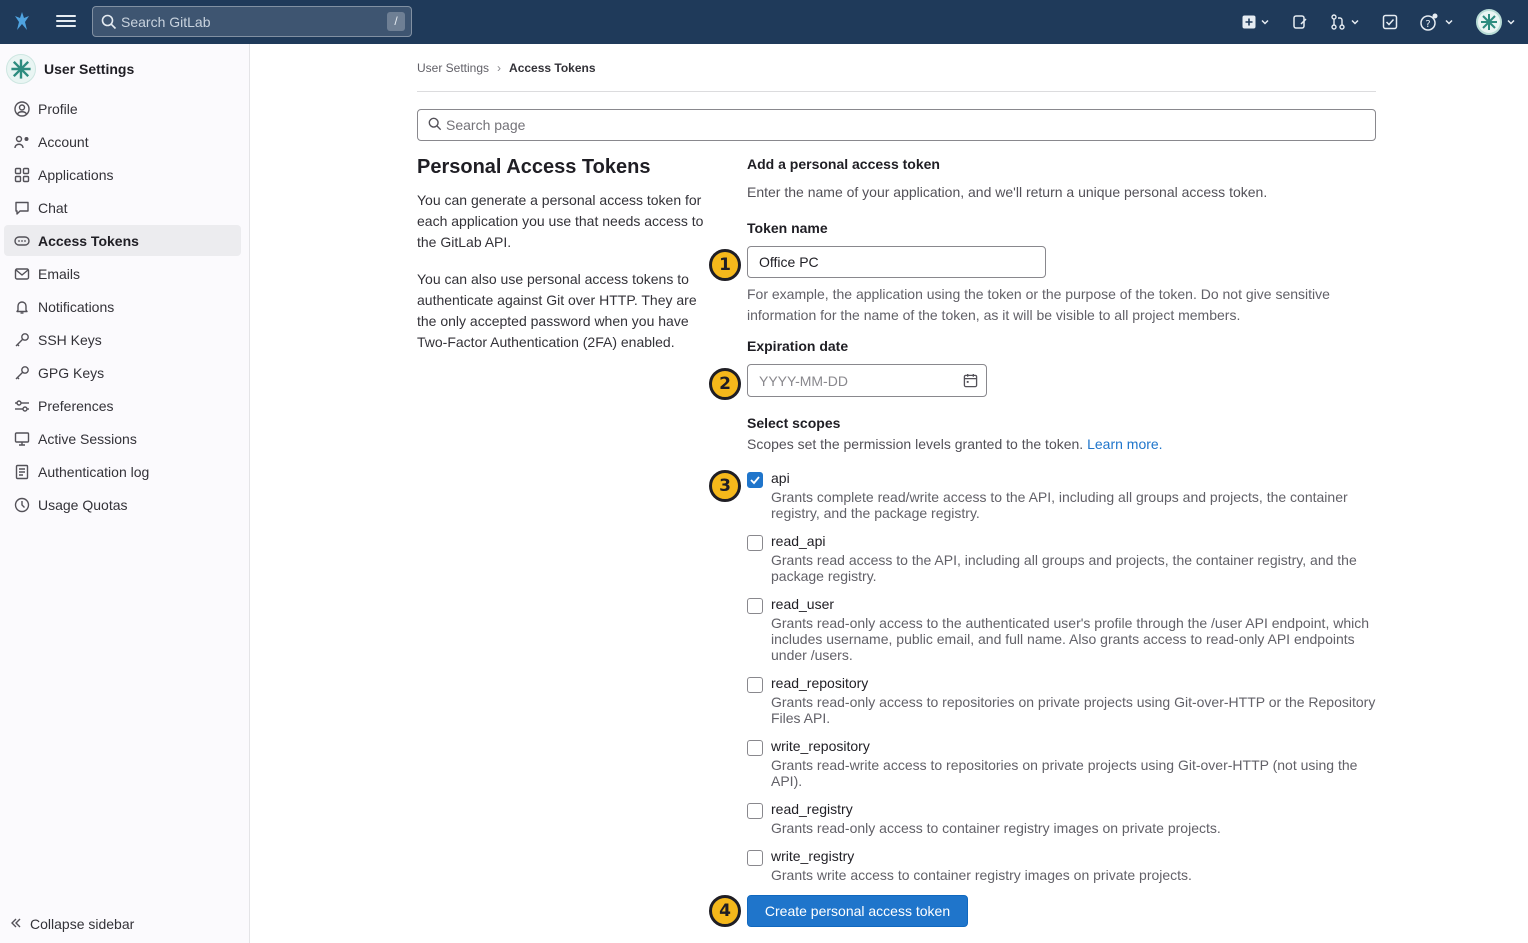  I want to click on scope-checkbox-read-registry, so click(755, 811).